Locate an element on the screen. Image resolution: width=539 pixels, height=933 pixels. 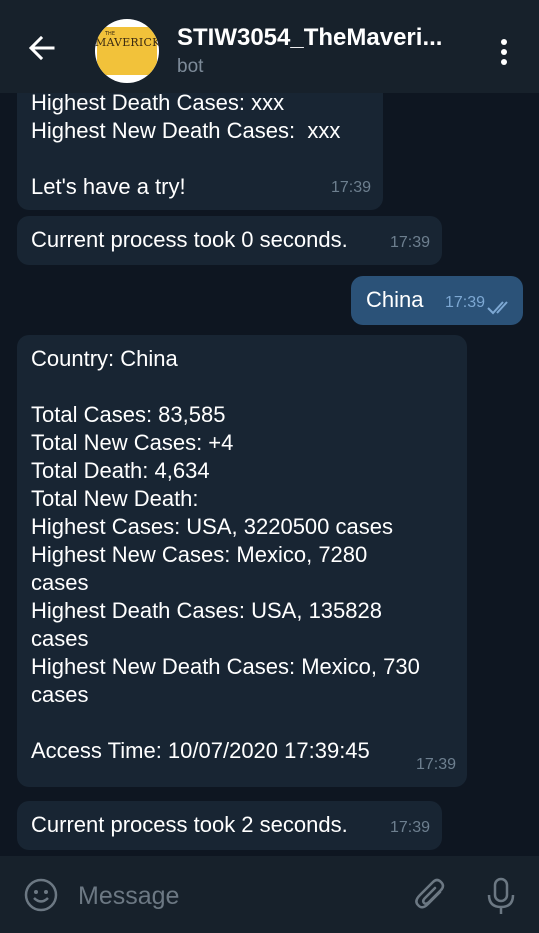
attach-button is located at coordinates (431, 896).